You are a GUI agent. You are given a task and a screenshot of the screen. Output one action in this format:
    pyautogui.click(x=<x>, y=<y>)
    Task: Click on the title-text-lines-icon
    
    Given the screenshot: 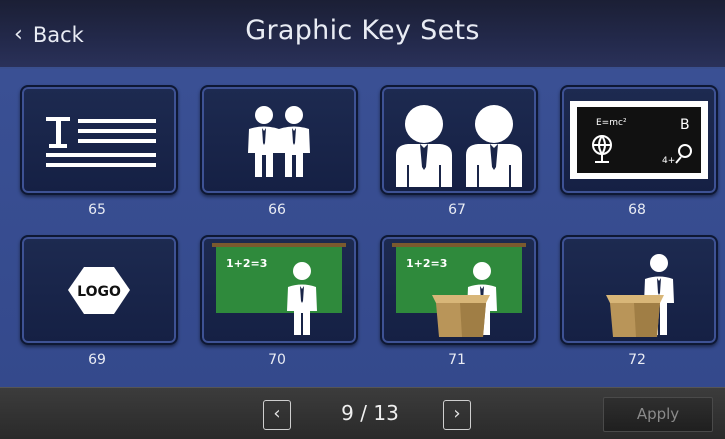 What is the action you would take?
    pyautogui.click(x=101, y=142)
    